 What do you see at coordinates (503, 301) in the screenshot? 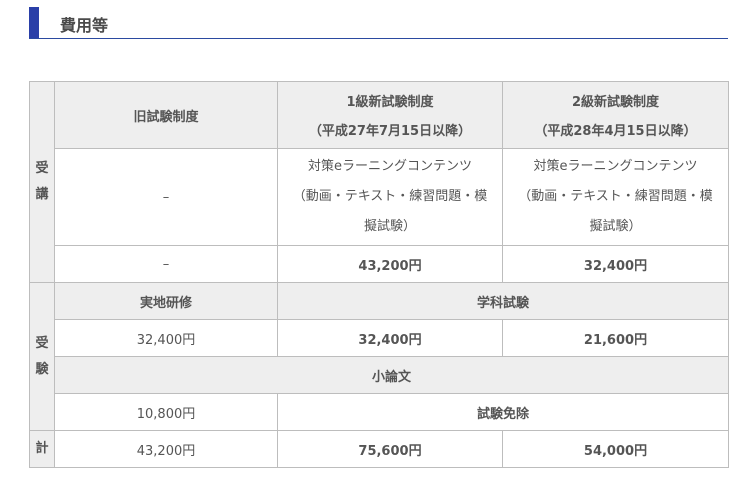
I see `header-written-exam: 学科試験` at bounding box center [503, 301].